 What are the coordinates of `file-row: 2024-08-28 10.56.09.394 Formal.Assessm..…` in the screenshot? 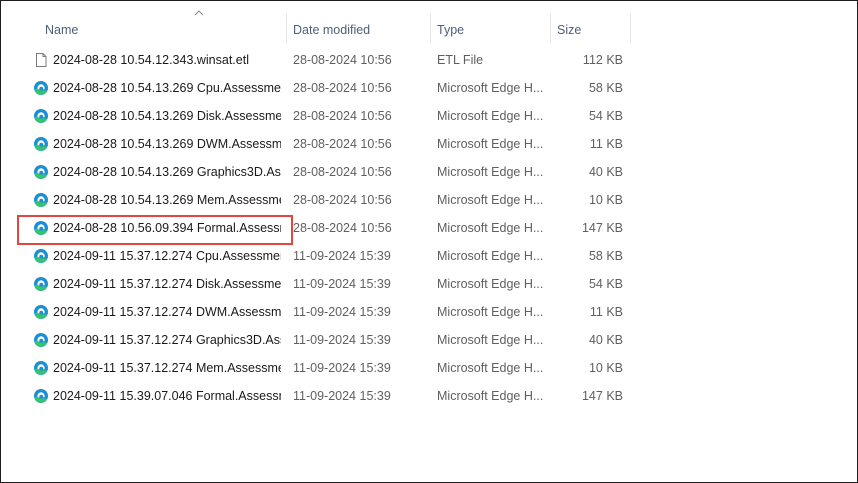 It's located at (316, 228).